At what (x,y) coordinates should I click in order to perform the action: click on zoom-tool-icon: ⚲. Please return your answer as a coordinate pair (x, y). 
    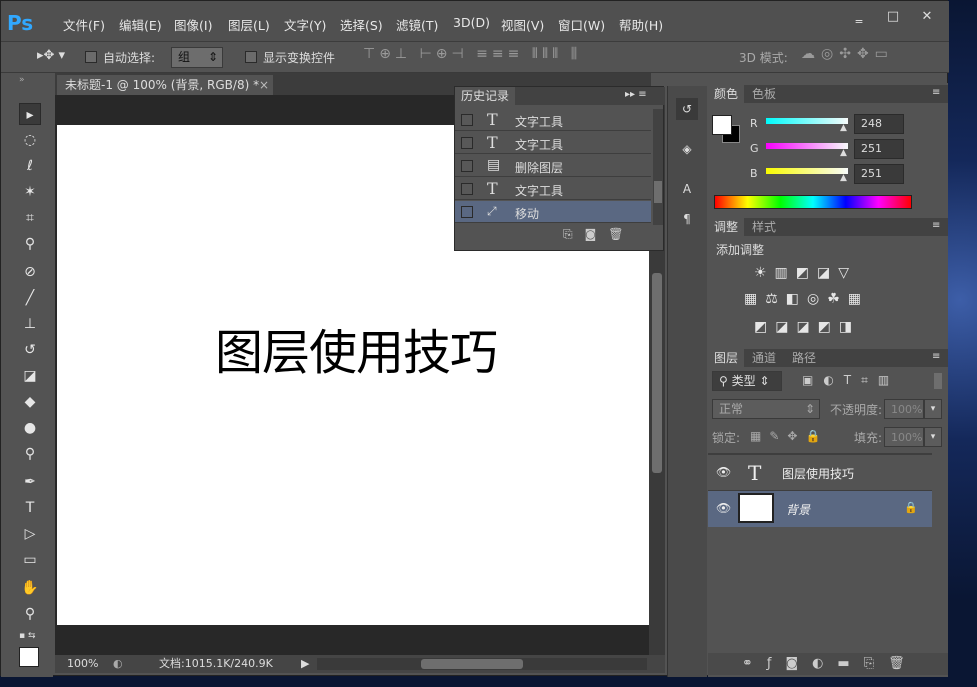
    Looking at the image, I should click on (30, 614).